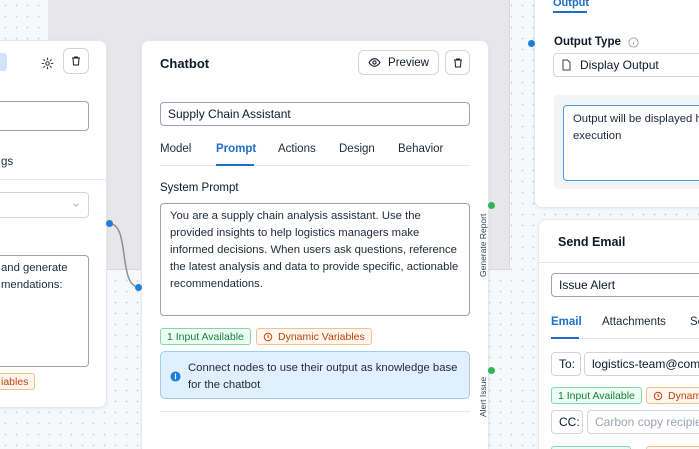 This screenshot has width=699, height=449. What do you see at coordinates (596, 395) in the screenshot?
I see `email-inputs-badge: 1 Input Available` at bounding box center [596, 395].